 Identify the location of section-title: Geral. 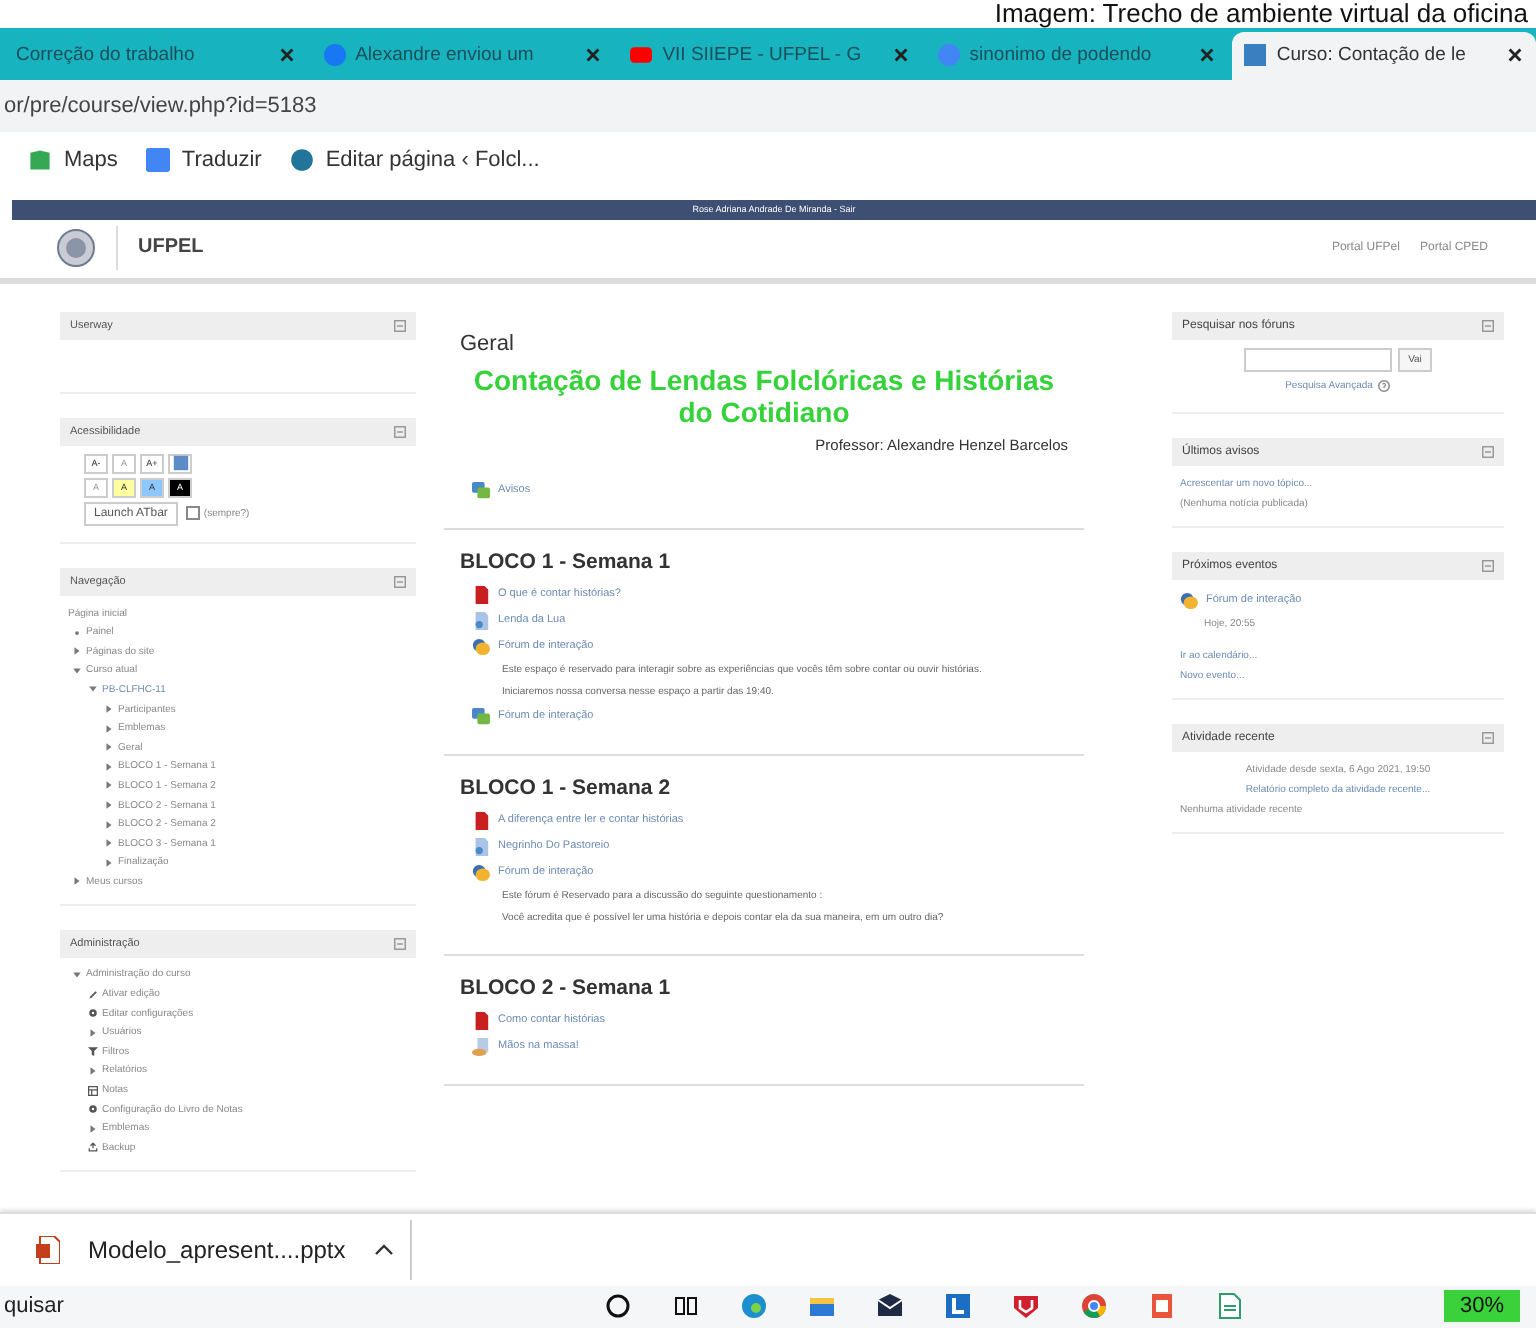
(488, 343).